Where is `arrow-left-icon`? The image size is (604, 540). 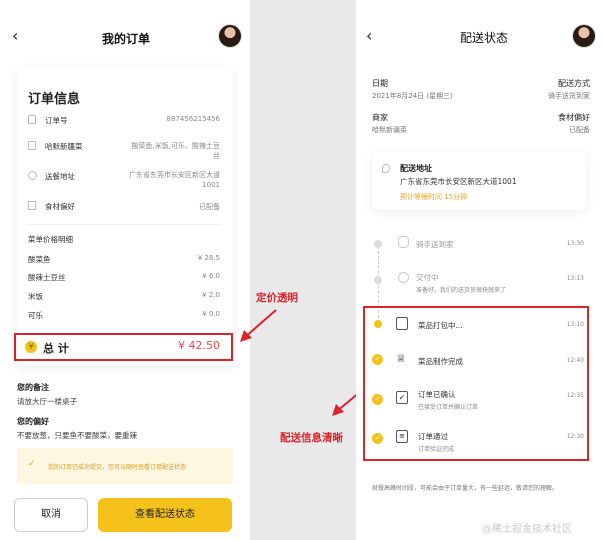 arrow-left-icon is located at coordinates (258, 325).